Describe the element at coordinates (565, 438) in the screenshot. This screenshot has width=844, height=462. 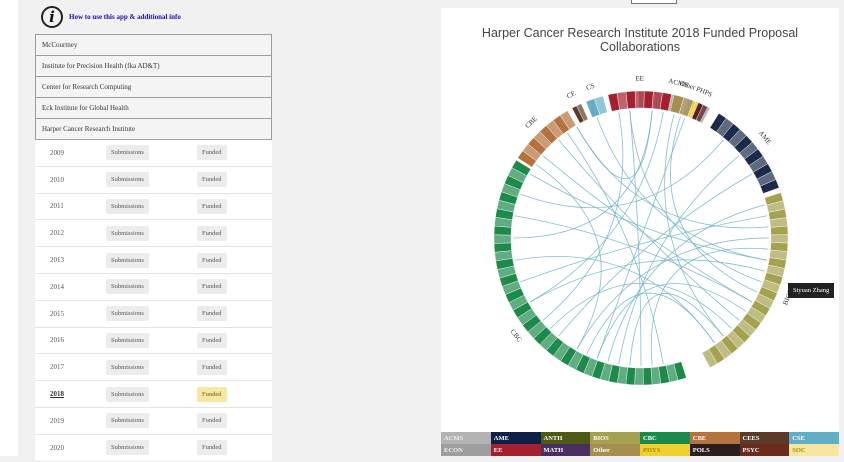
I see `legend-item: ANTH` at that location.